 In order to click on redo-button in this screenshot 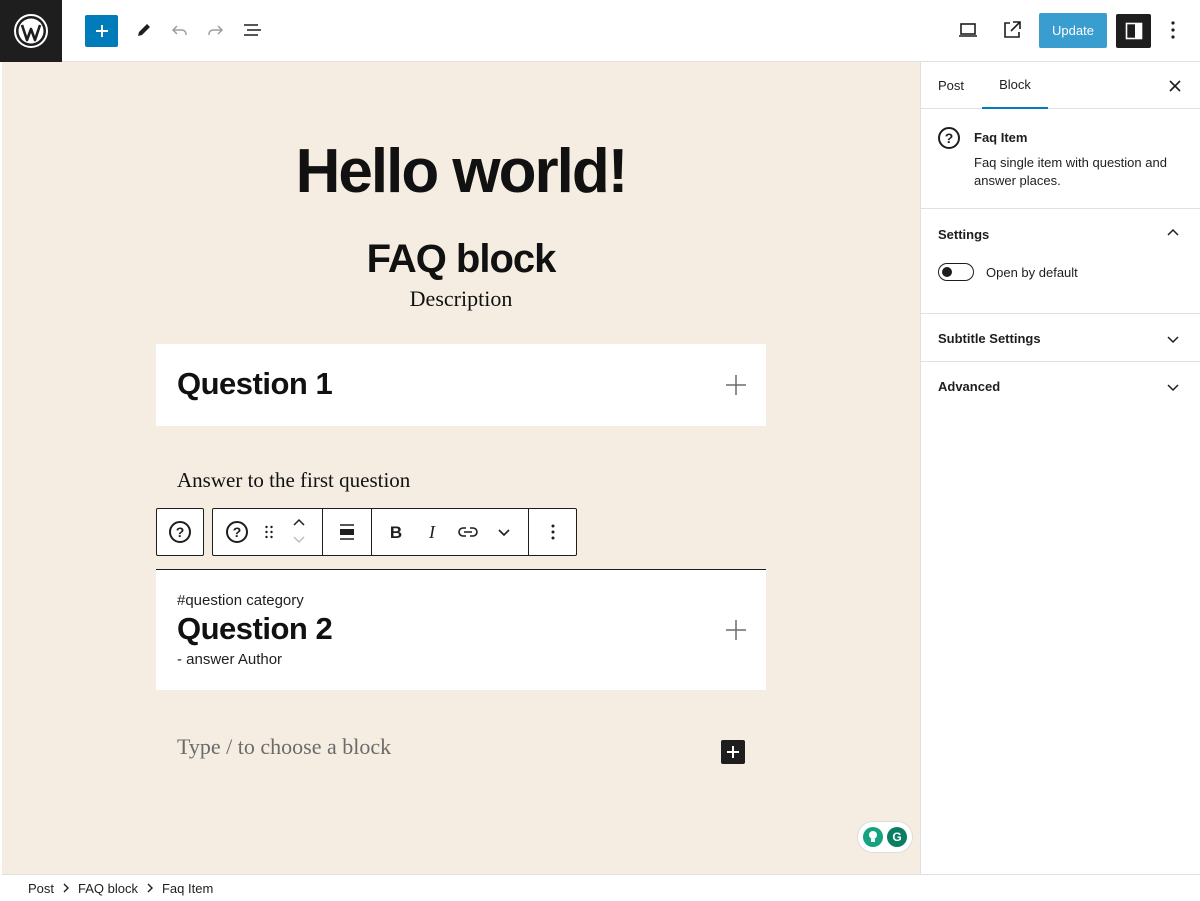, I will do `click(215, 30)`.